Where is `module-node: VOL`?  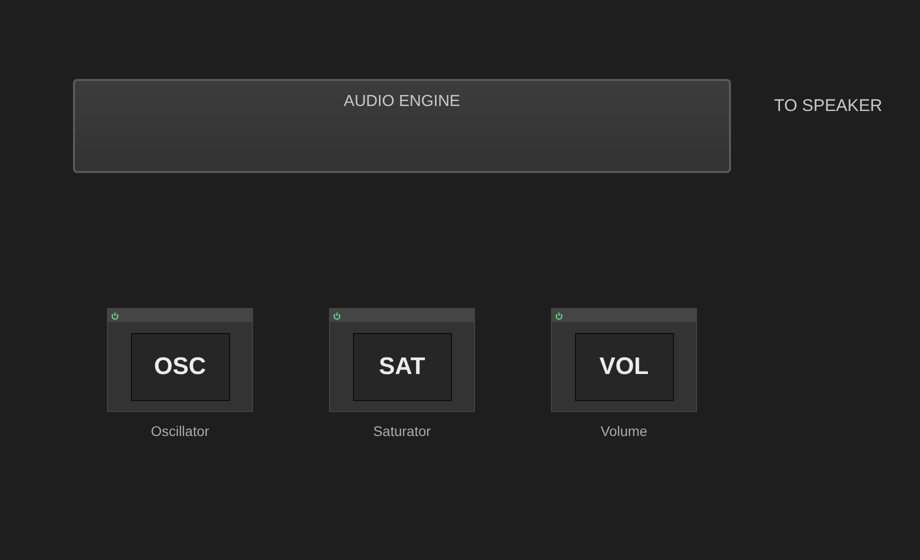
module-node: VOL is located at coordinates (624, 360).